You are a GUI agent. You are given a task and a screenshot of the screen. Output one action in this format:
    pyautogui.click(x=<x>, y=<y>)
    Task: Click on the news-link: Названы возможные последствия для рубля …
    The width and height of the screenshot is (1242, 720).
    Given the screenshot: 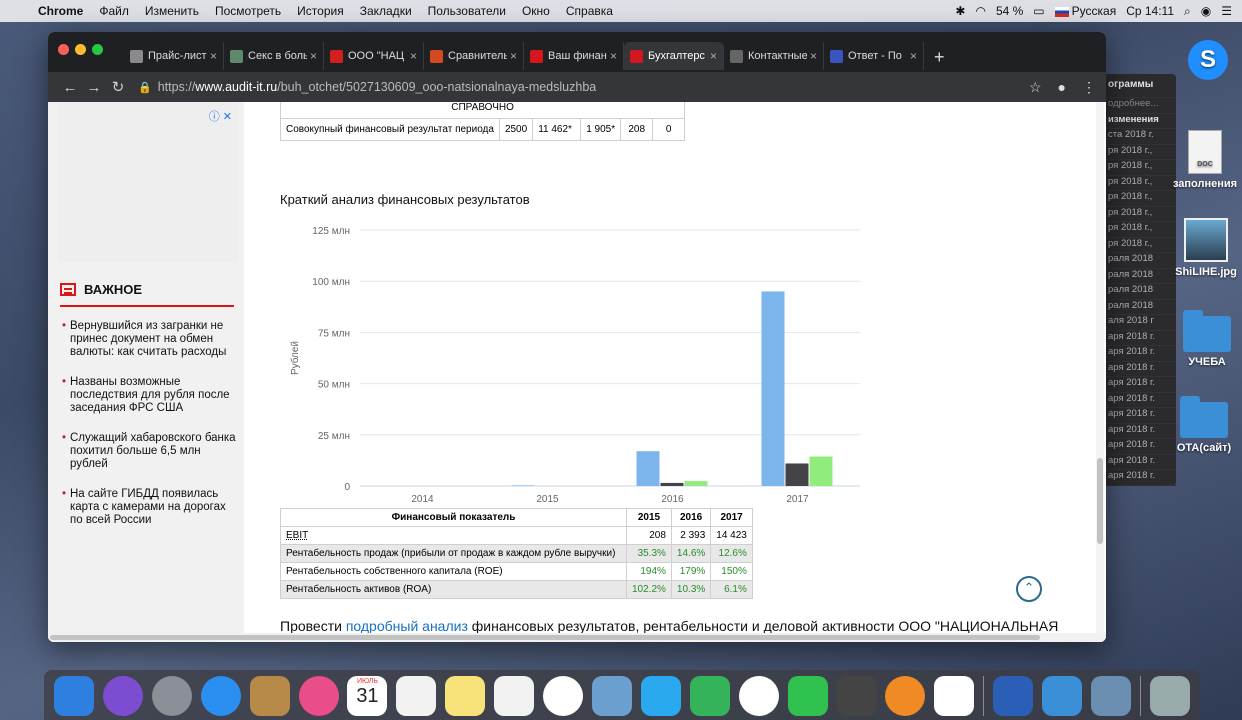 What is the action you would take?
    pyautogui.click(x=150, y=395)
    